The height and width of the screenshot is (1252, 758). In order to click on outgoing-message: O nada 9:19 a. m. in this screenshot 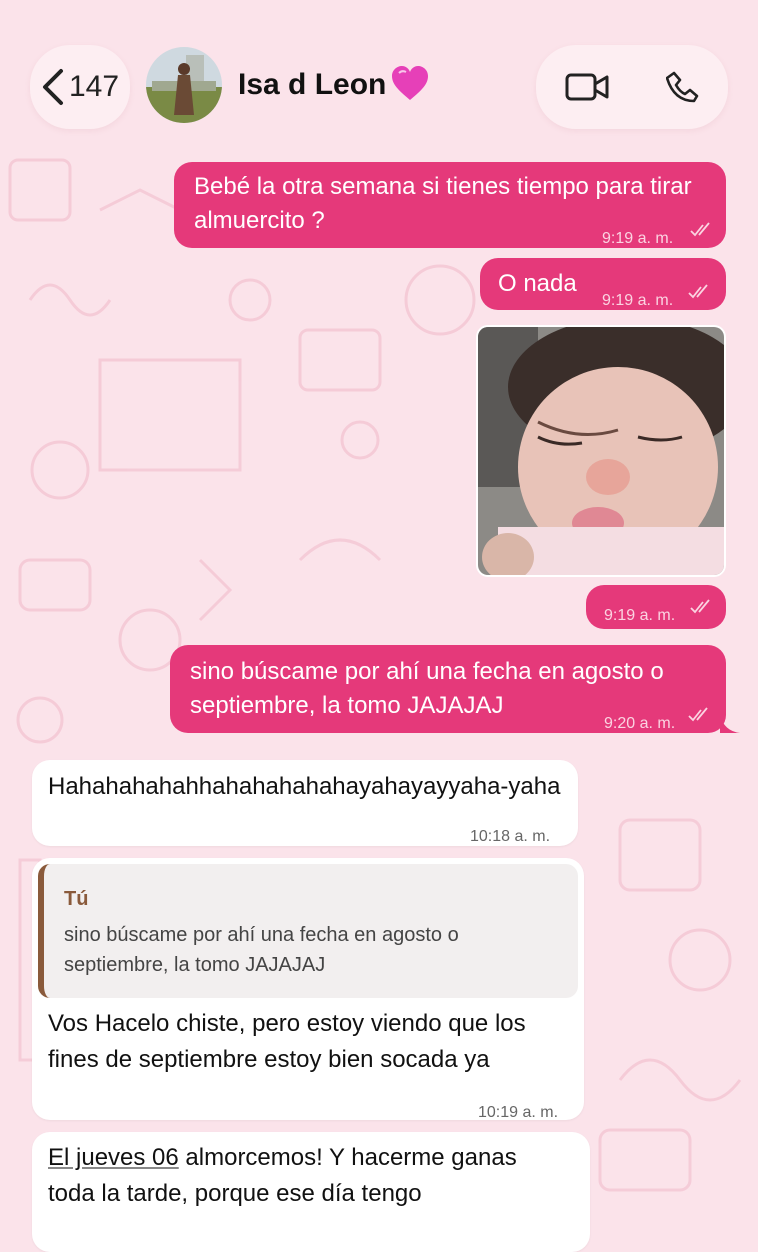, I will do `click(603, 284)`.